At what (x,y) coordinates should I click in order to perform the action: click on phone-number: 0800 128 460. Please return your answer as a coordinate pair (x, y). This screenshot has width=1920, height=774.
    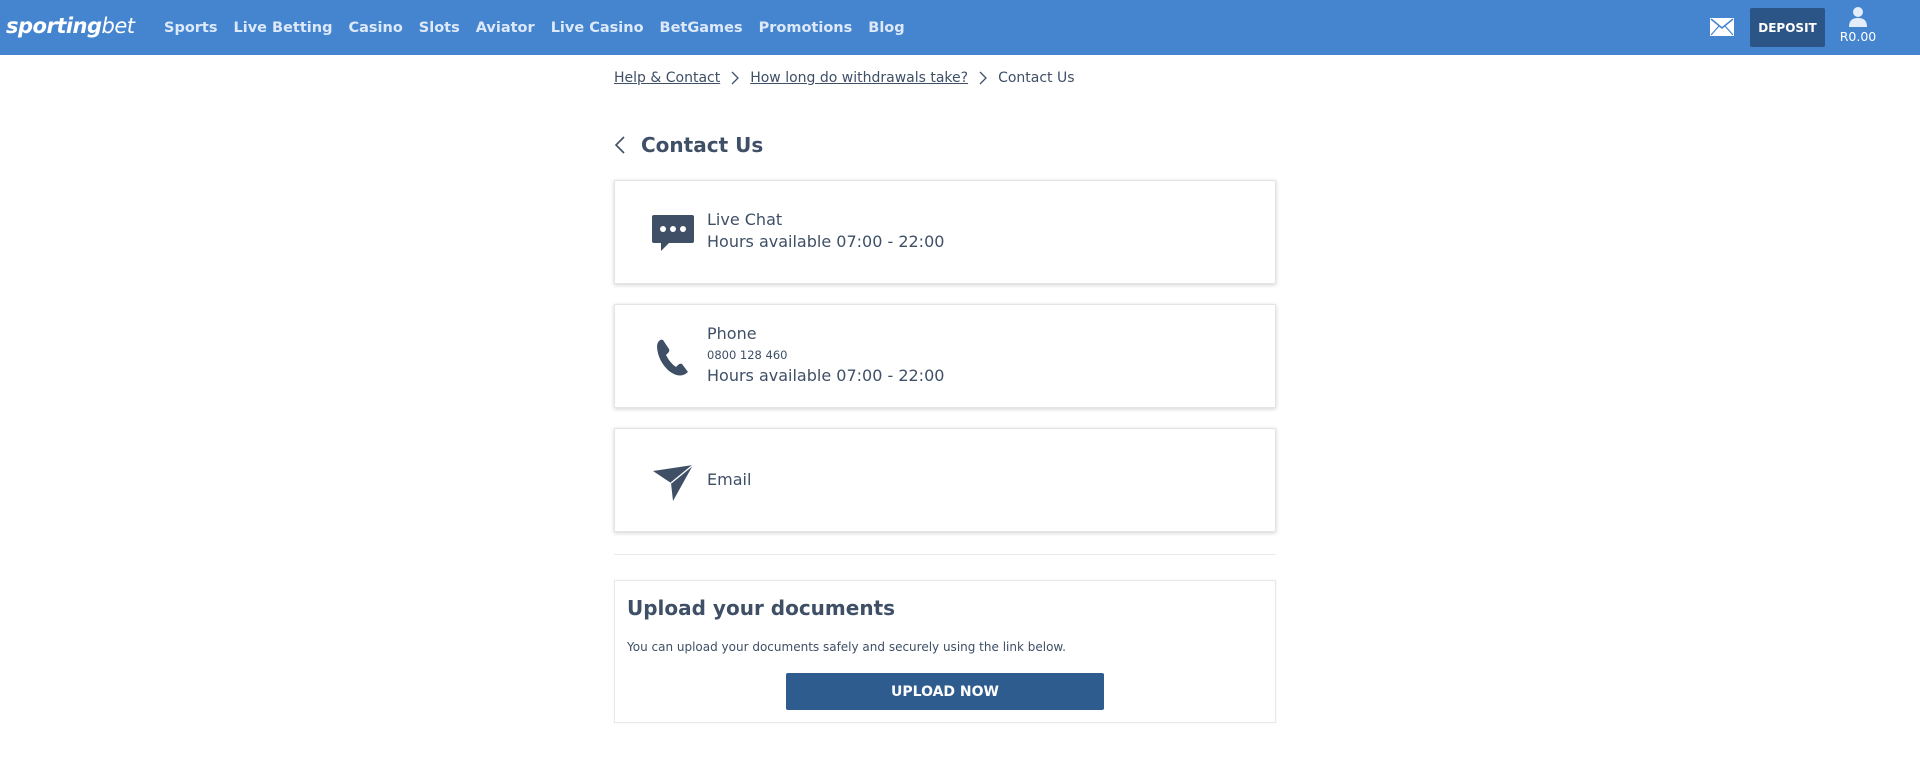
    Looking at the image, I should click on (747, 355).